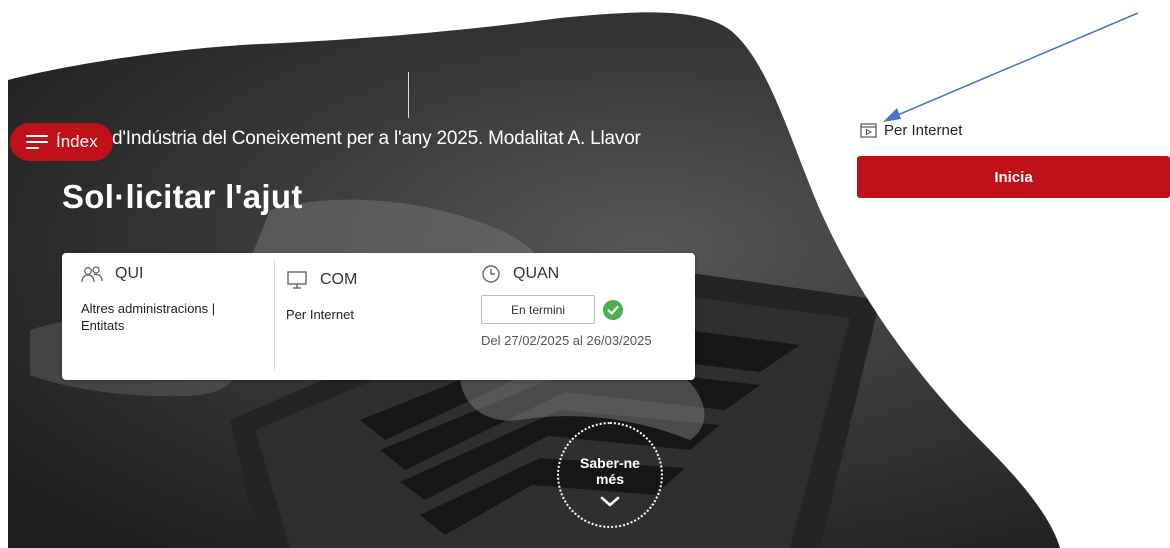  I want to click on index-label: Índex, so click(77, 141).